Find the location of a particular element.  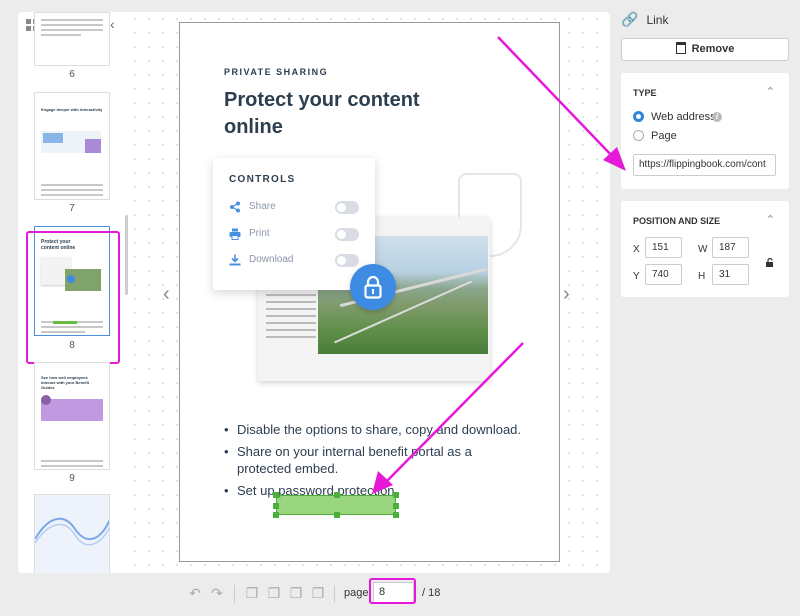

w-input: 187 is located at coordinates (730, 247).